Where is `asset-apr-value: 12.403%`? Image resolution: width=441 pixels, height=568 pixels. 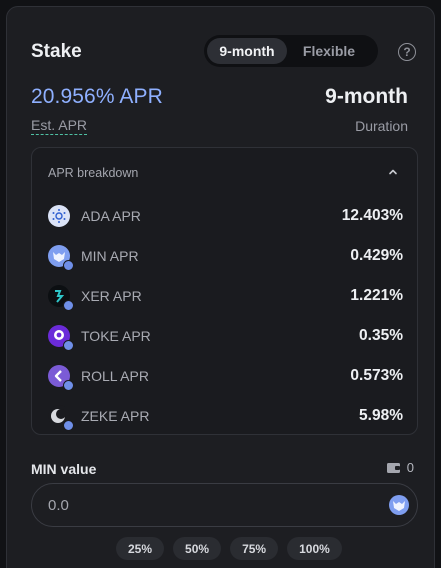
asset-apr-value: 12.403% is located at coordinates (372, 215).